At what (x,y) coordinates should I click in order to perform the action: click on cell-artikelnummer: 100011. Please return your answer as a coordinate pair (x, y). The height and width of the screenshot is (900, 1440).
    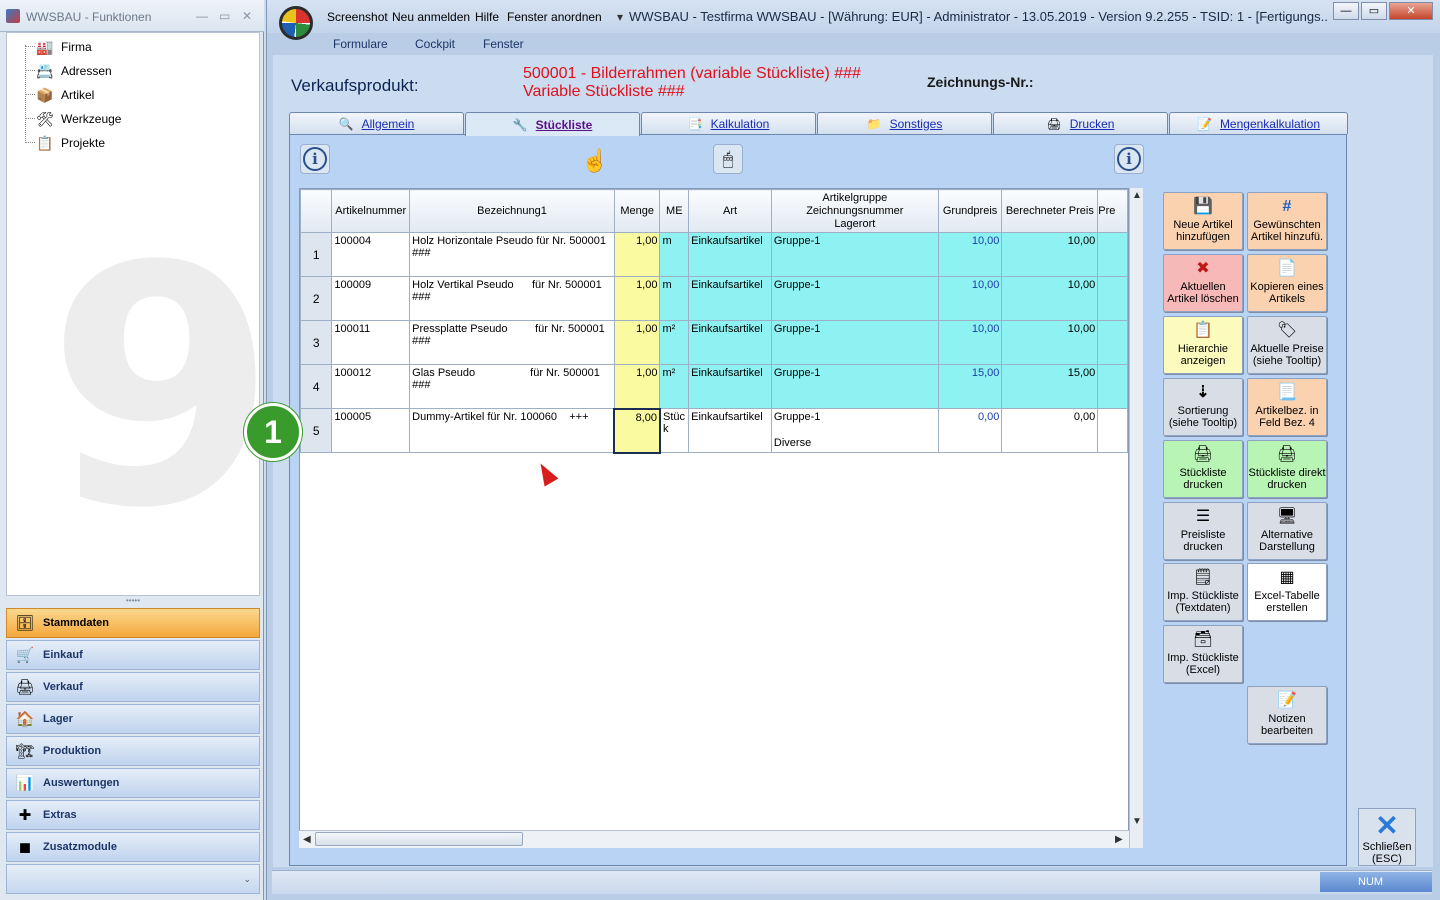
    Looking at the image, I should click on (371, 342).